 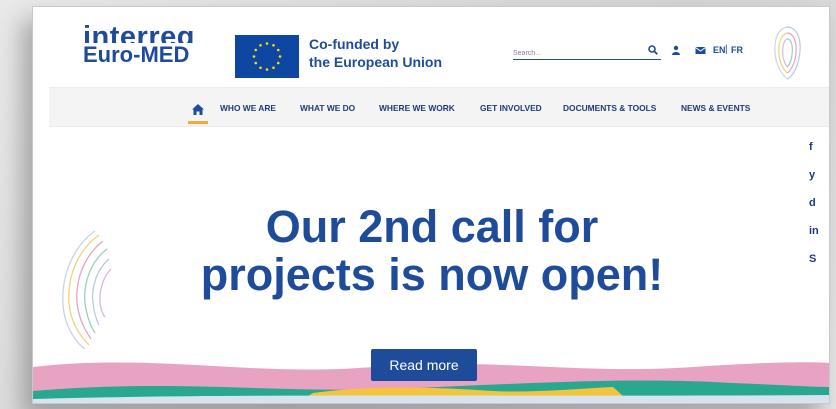 I want to click on search-input, so click(x=572, y=53).